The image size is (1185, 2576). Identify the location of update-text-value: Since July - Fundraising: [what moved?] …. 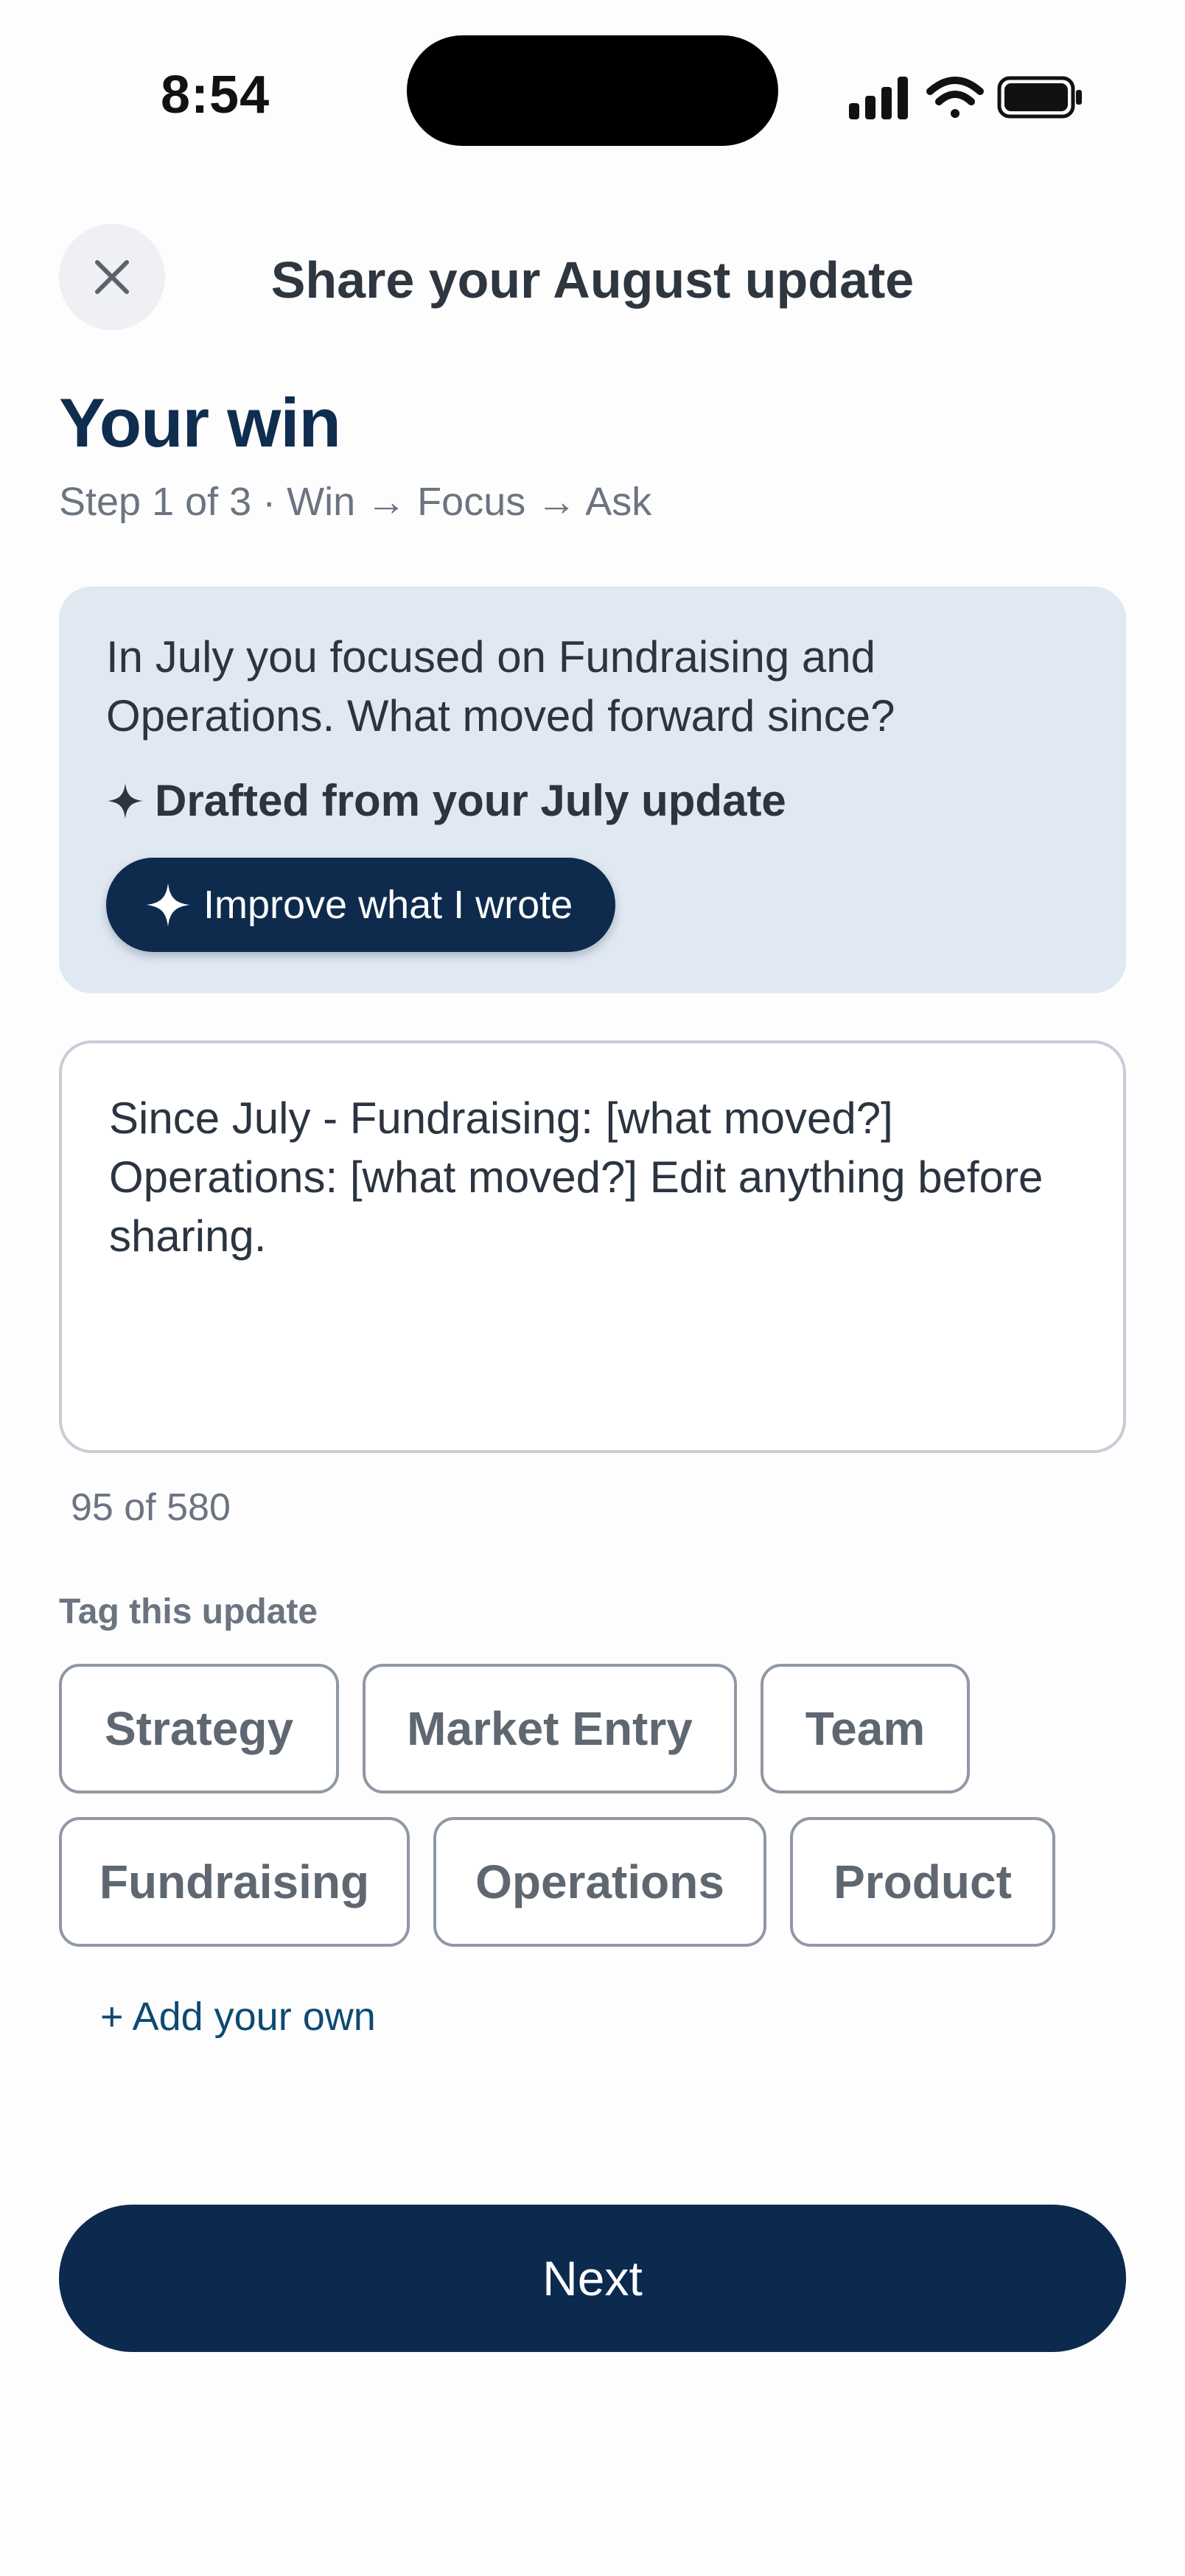
(576, 1177).